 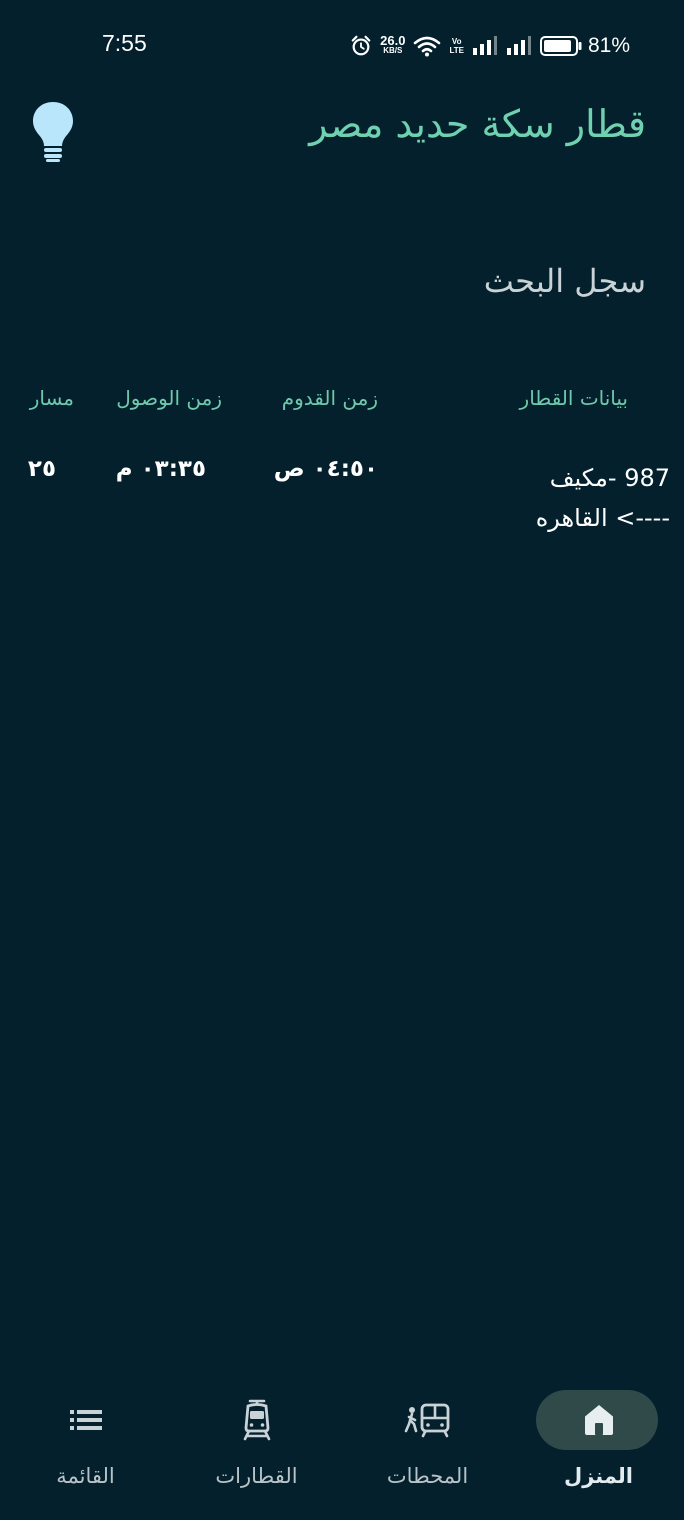 What do you see at coordinates (53, 131) in the screenshot?
I see `lightbulb-icon` at bounding box center [53, 131].